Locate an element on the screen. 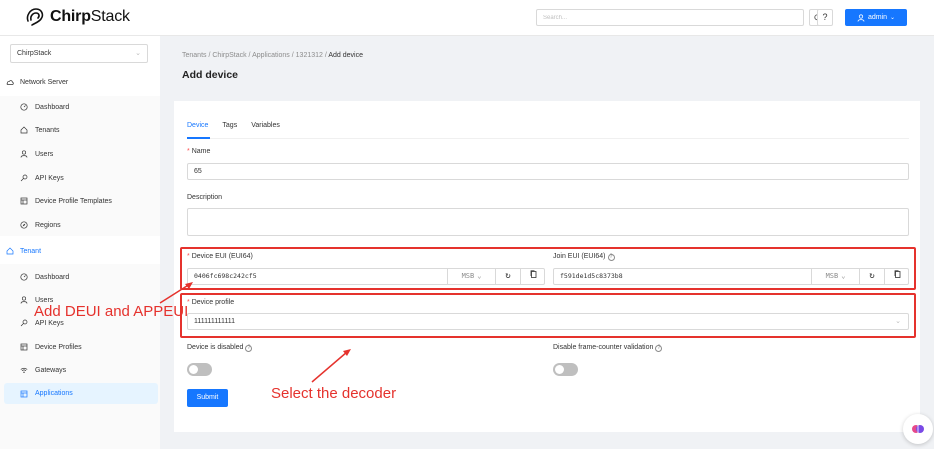 The image size is (934, 449). arrowhead-eui is located at coordinates (189, 285).